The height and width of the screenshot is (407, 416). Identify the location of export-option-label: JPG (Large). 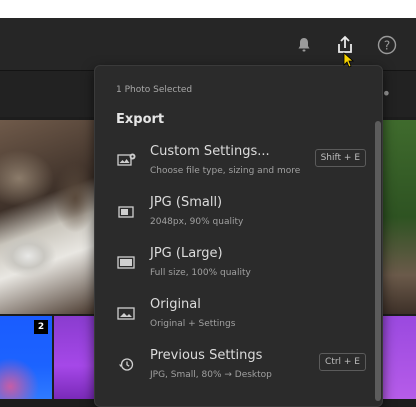
(186, 253).